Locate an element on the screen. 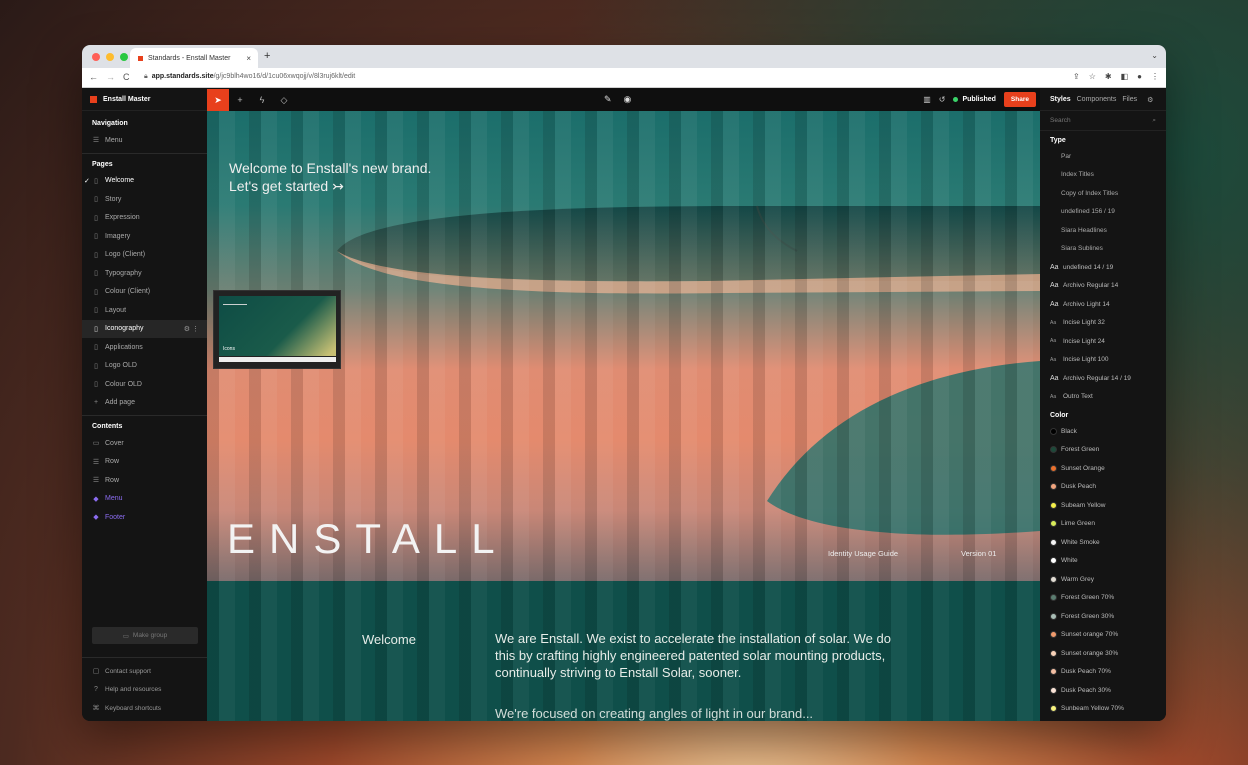 This screenshot has width=1248, height=765. color-style-item: Sunset orange 30% is located at coordinates (1103, 653).